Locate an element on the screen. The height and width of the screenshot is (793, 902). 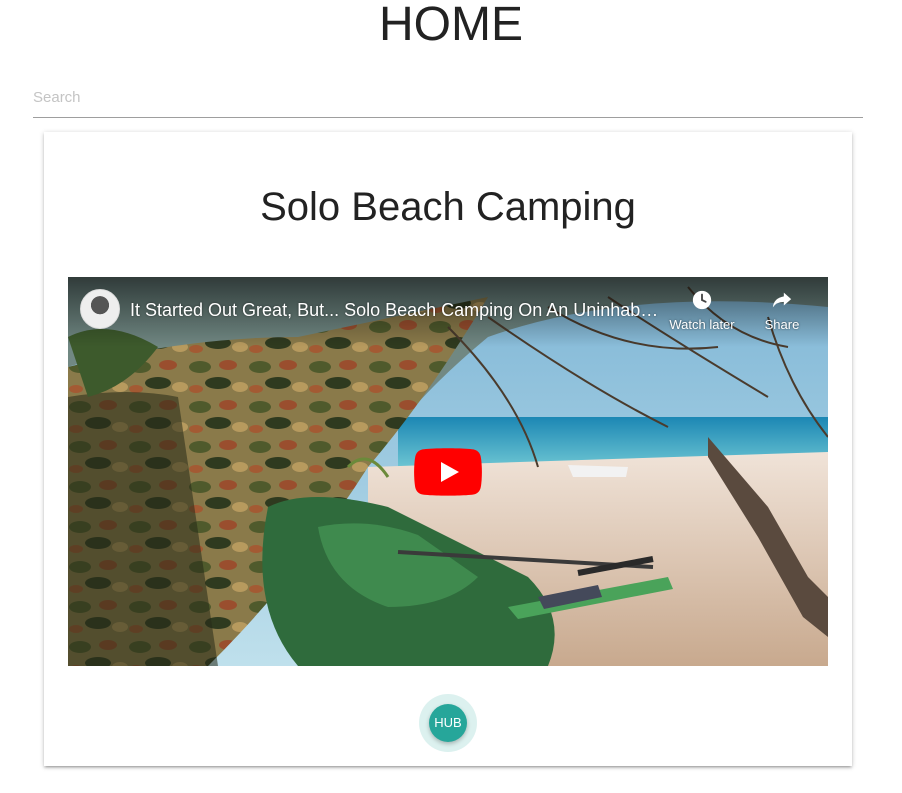
card-title: Solo Beach Camping is located at coordinates (448, 207).